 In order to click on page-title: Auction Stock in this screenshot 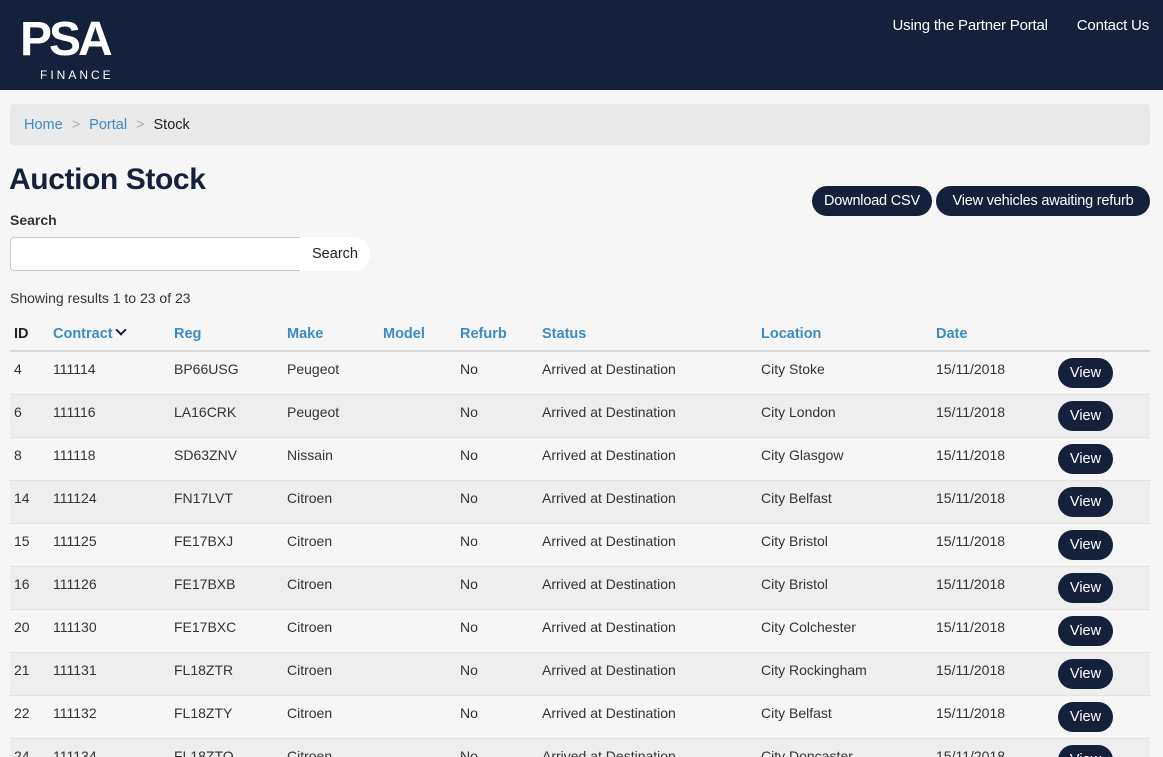, I will do `click(107, 179)`.